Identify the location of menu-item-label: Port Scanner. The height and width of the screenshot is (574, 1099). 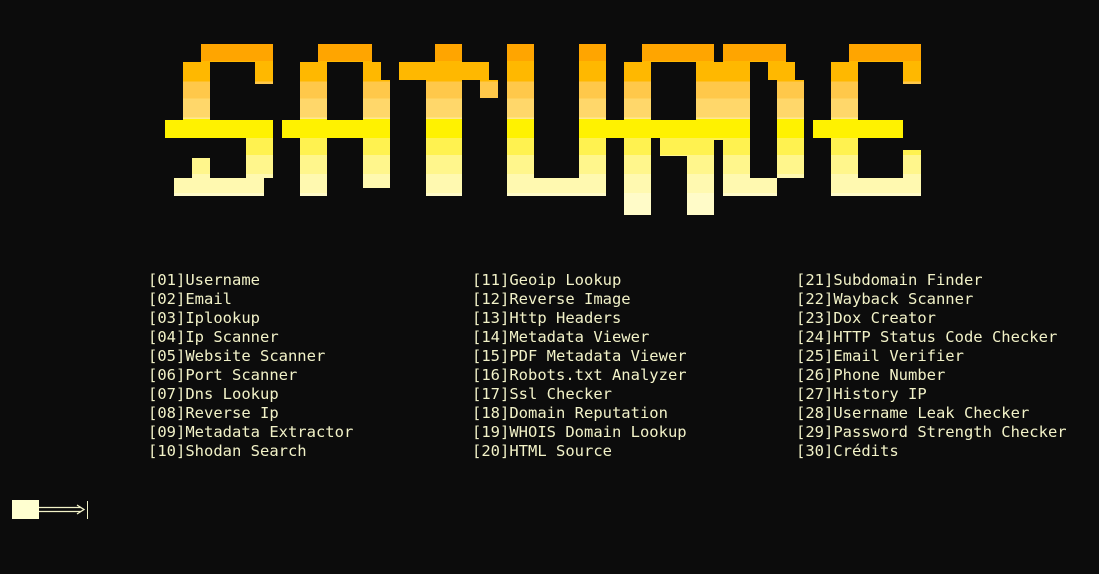
(241, 375).